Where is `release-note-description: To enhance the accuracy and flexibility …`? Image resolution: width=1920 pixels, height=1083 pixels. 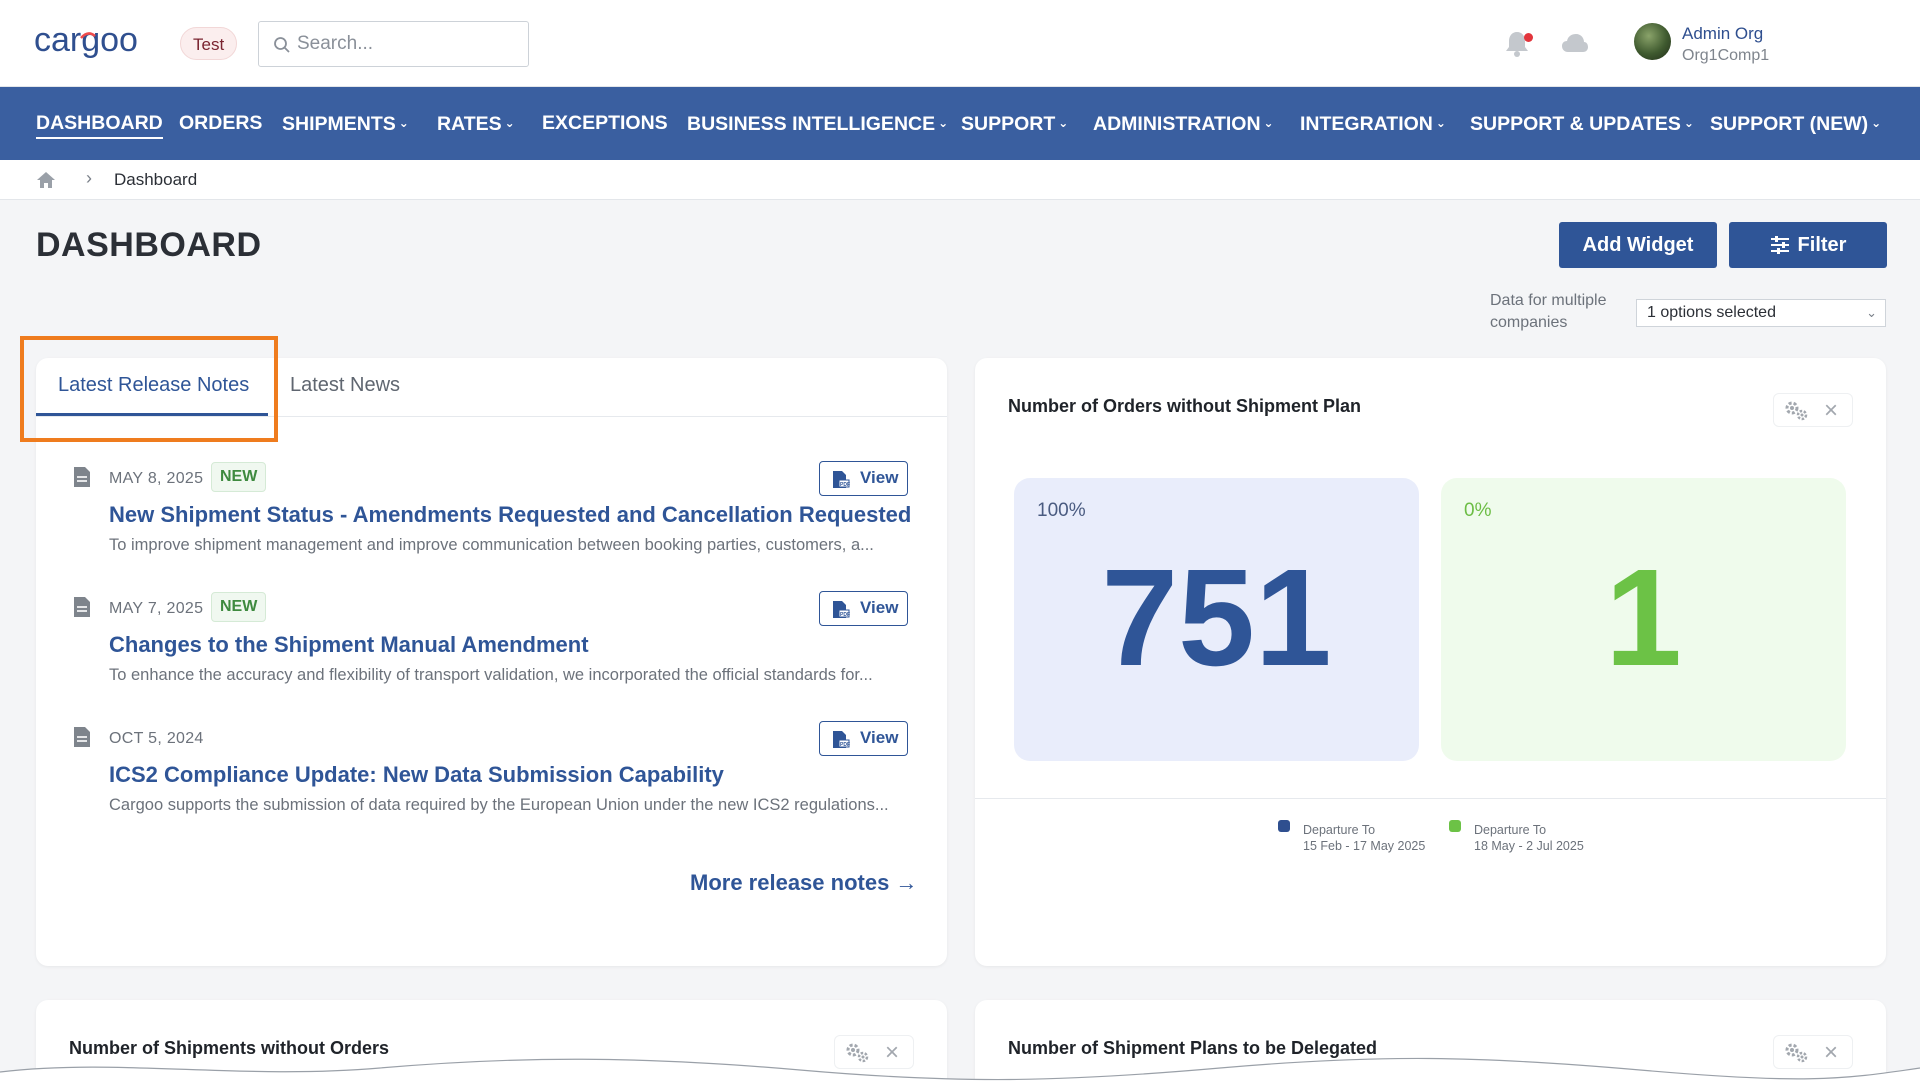
release-note-description: To enhance the accuracy and flexibility … is located at coordinates (491, 675).